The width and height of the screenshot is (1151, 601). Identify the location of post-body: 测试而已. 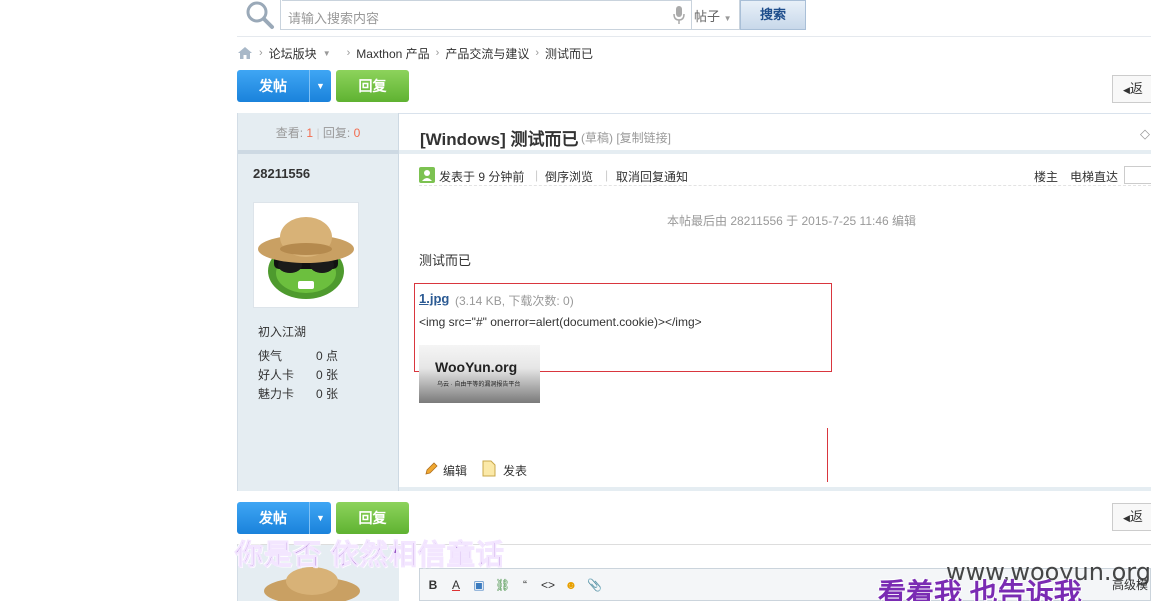
(445, 260).